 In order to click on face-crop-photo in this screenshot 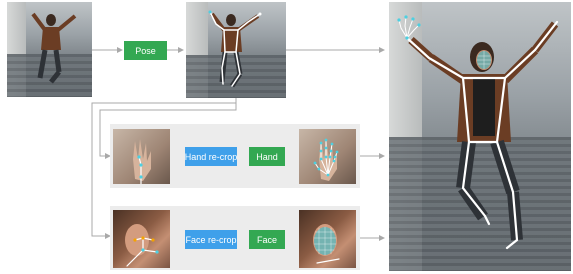, I will do `click(141, 239)`.